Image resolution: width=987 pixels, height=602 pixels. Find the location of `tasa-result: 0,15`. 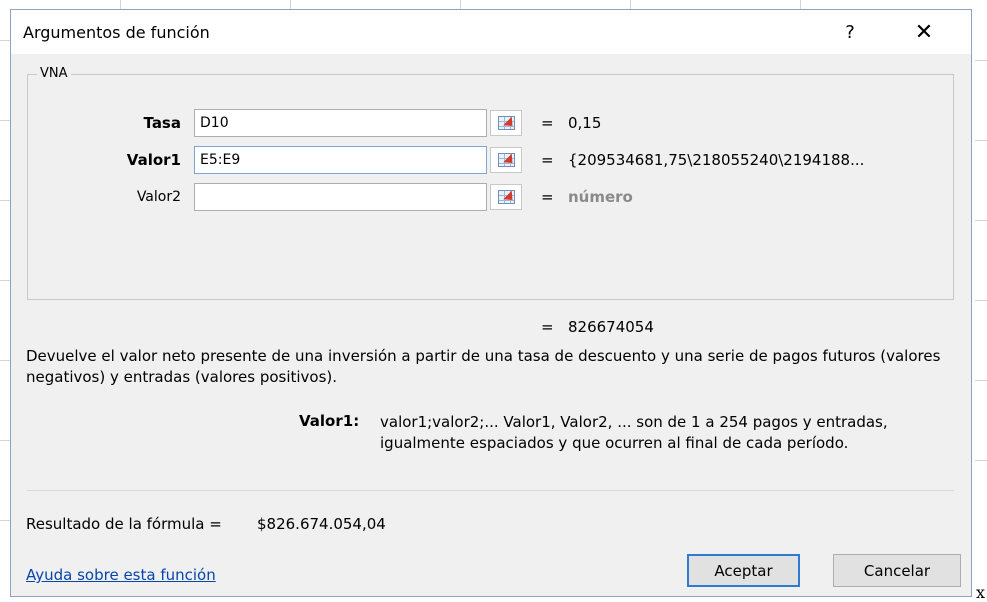

tasa-result: 0,15 is located at coordinates (585, 123).